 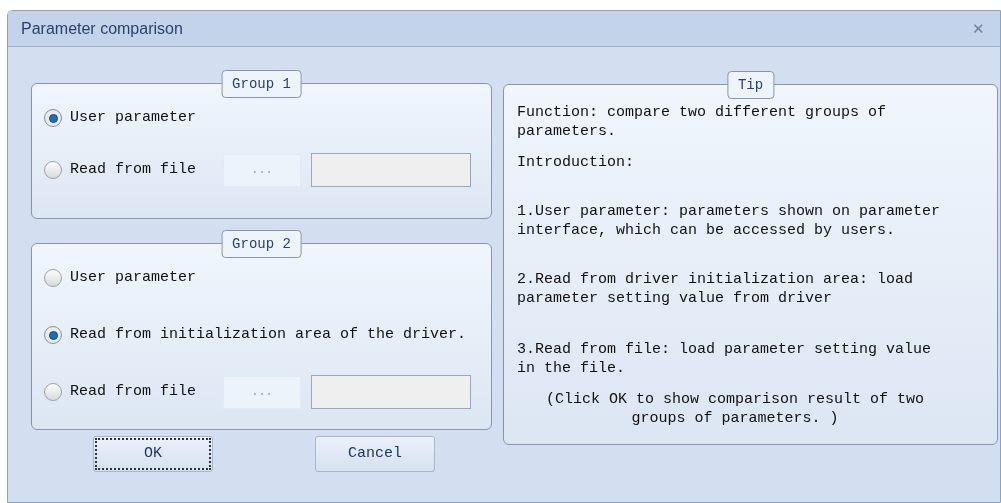 I want to click on option-label: Read from initialization area of the driver., so click(x=268, y=335).